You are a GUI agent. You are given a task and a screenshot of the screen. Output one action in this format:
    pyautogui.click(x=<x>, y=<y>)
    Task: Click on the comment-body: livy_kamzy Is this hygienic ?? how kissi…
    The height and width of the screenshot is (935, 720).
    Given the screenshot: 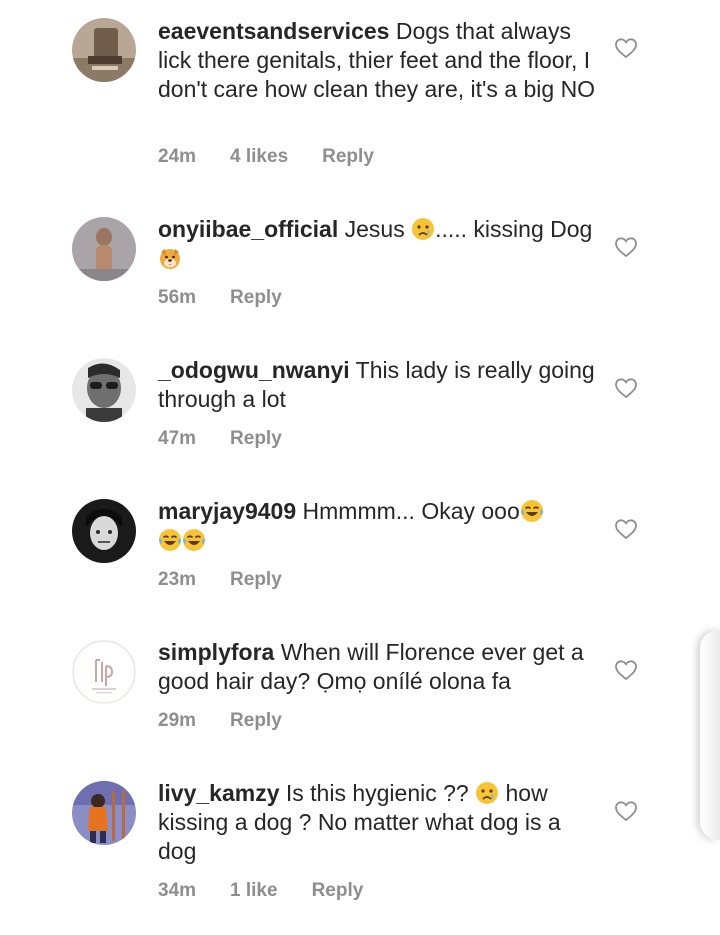 What is the action you would take?
    pyautogui.click(x=378, y=822)
    